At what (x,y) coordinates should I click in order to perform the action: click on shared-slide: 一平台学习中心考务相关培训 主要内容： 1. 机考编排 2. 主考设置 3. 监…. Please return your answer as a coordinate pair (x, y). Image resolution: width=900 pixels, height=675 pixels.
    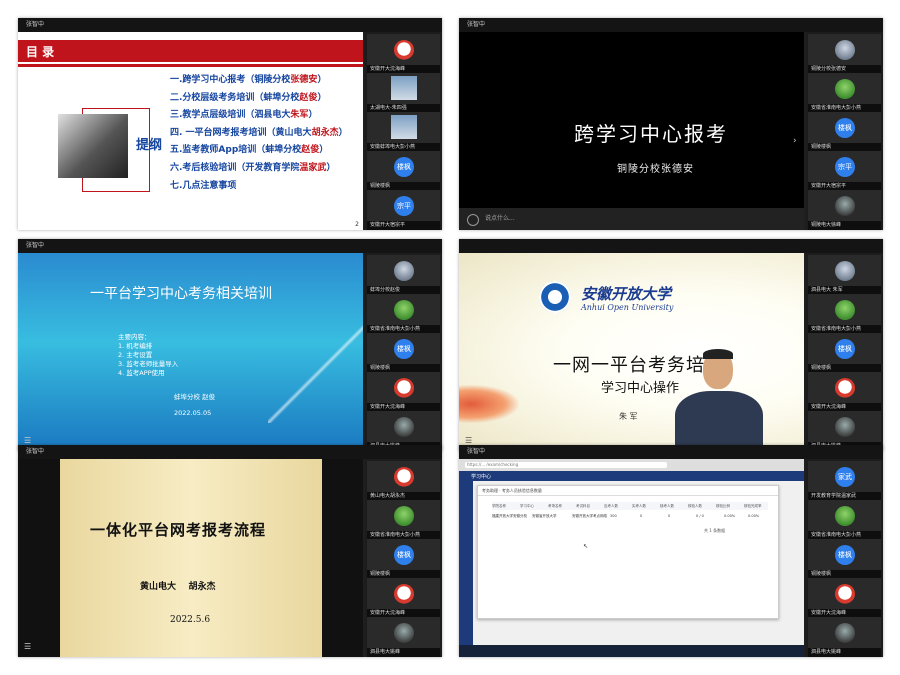
    Looking at the image, I should click on (190, 352).